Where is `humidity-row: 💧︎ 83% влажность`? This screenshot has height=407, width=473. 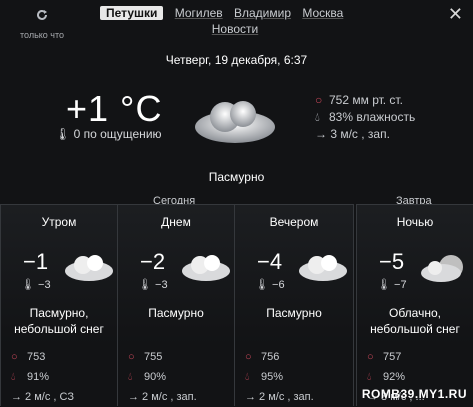 humidity-row: 💧︎ 83% влажность is located at coordinates (365, 117).